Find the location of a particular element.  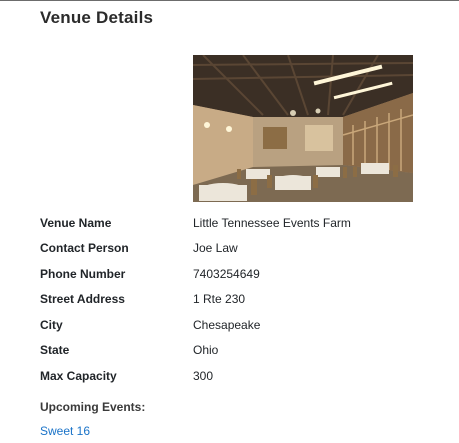

event-link-sweet-16: Sweet 16 is located at coordinates (65, 431).